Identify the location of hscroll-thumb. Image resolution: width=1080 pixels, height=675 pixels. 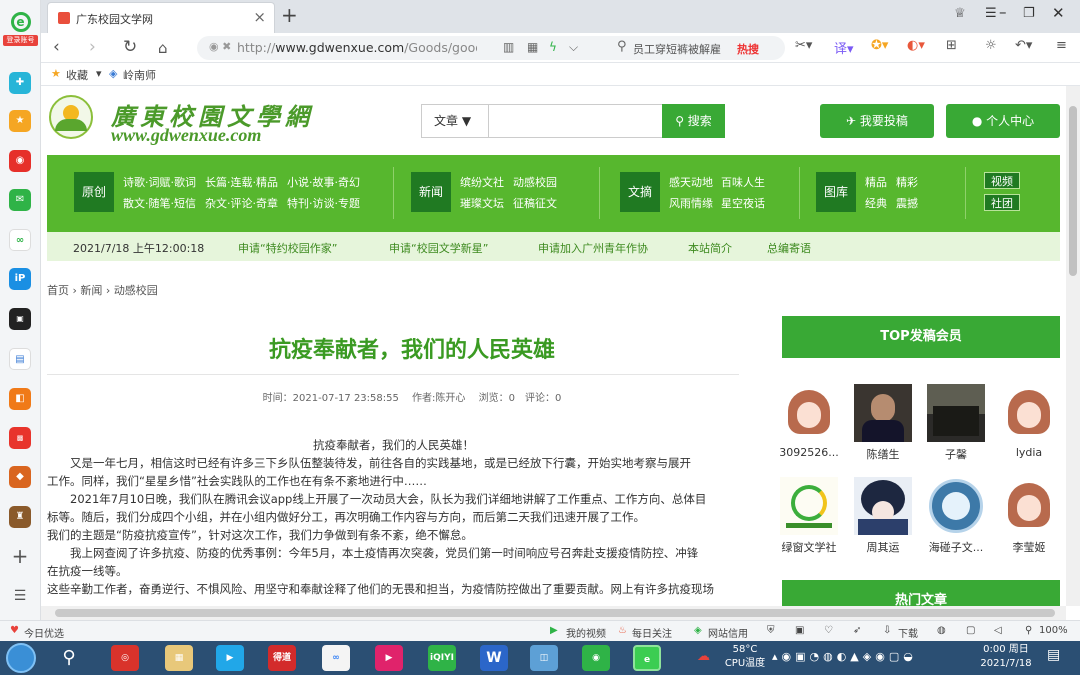
(555, 613).